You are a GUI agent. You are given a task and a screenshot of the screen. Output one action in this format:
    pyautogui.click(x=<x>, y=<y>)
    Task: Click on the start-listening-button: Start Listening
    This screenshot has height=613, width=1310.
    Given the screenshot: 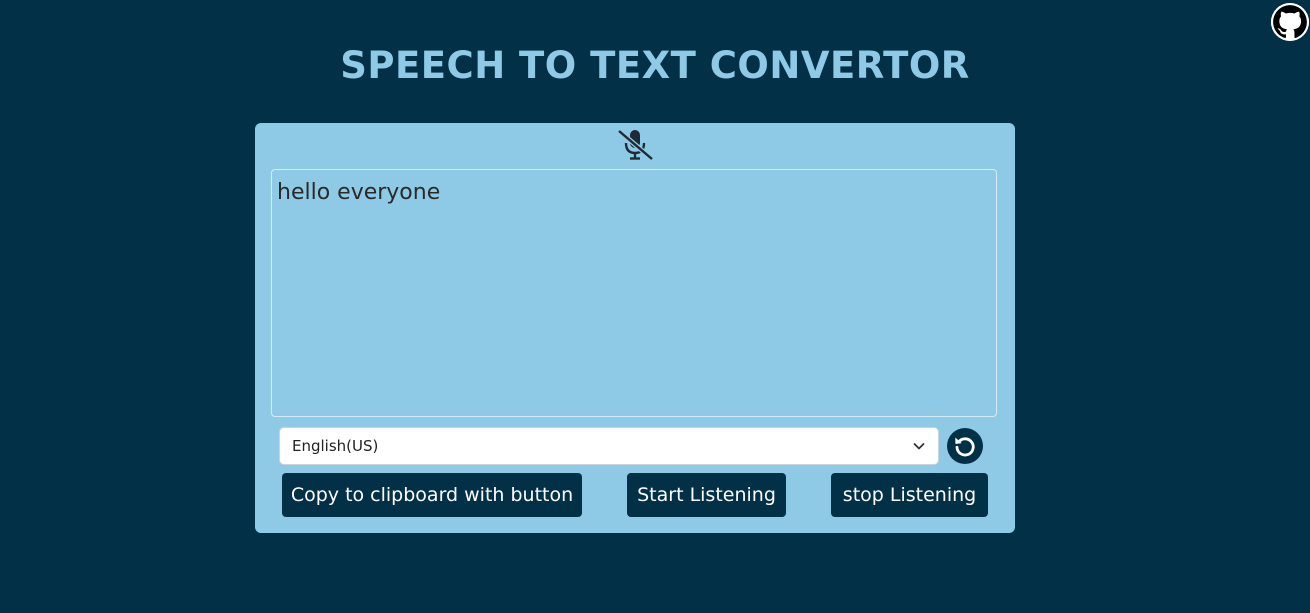 What is the action you would take?
    pyautogui.click(x=706, y=495)
    